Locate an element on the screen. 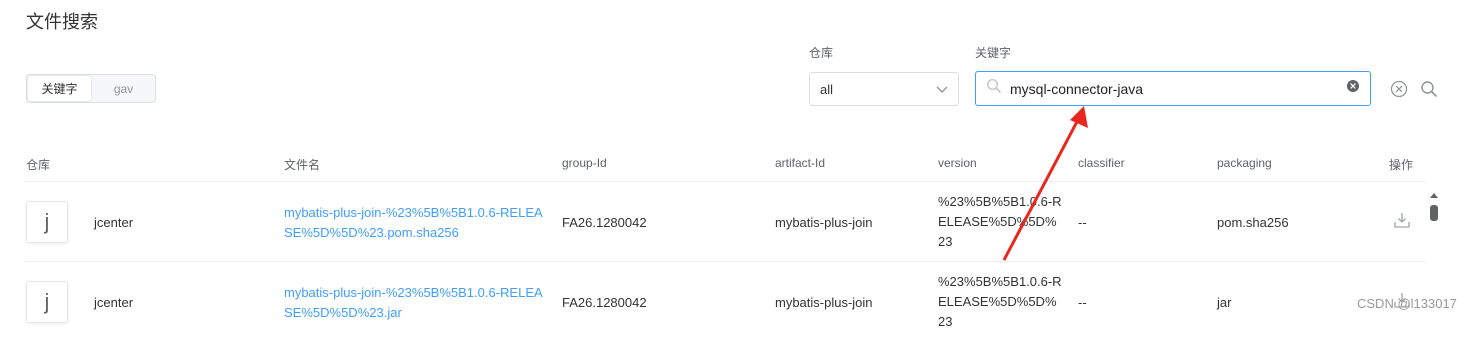  classifier-cell: -- is located at coordinates (1082, 302).